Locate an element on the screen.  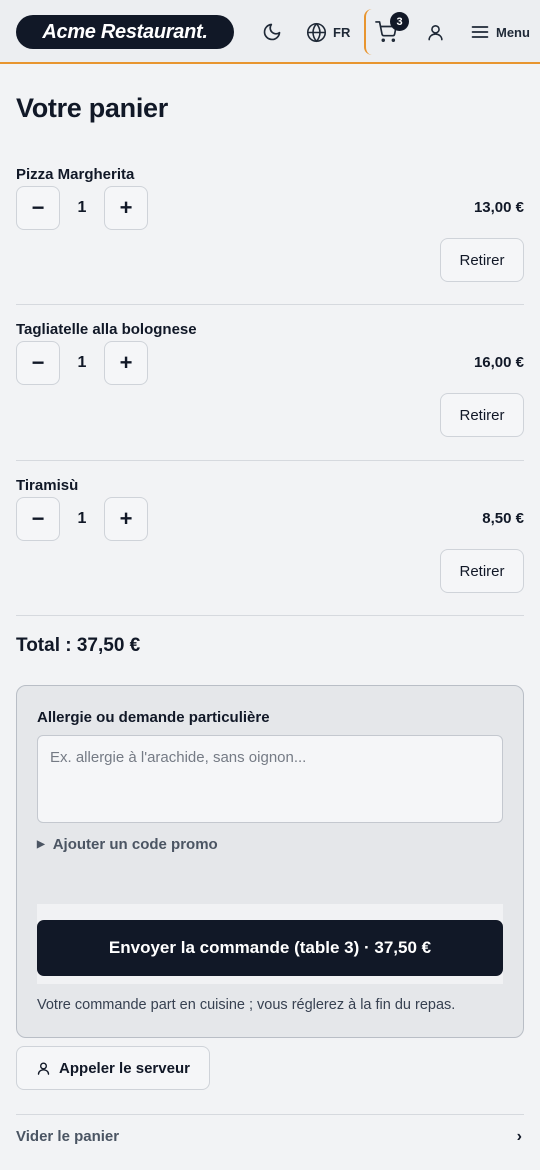
clear-cart-label: Vider le panier is located at coordinates (68, 1136).